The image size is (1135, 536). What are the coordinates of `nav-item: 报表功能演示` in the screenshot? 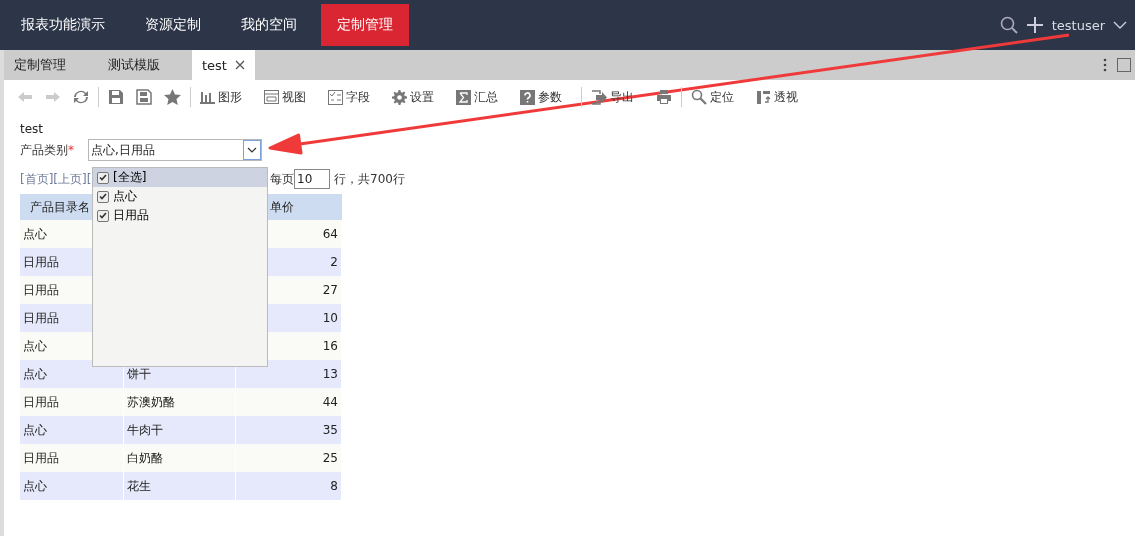 It's located at (63, 25).